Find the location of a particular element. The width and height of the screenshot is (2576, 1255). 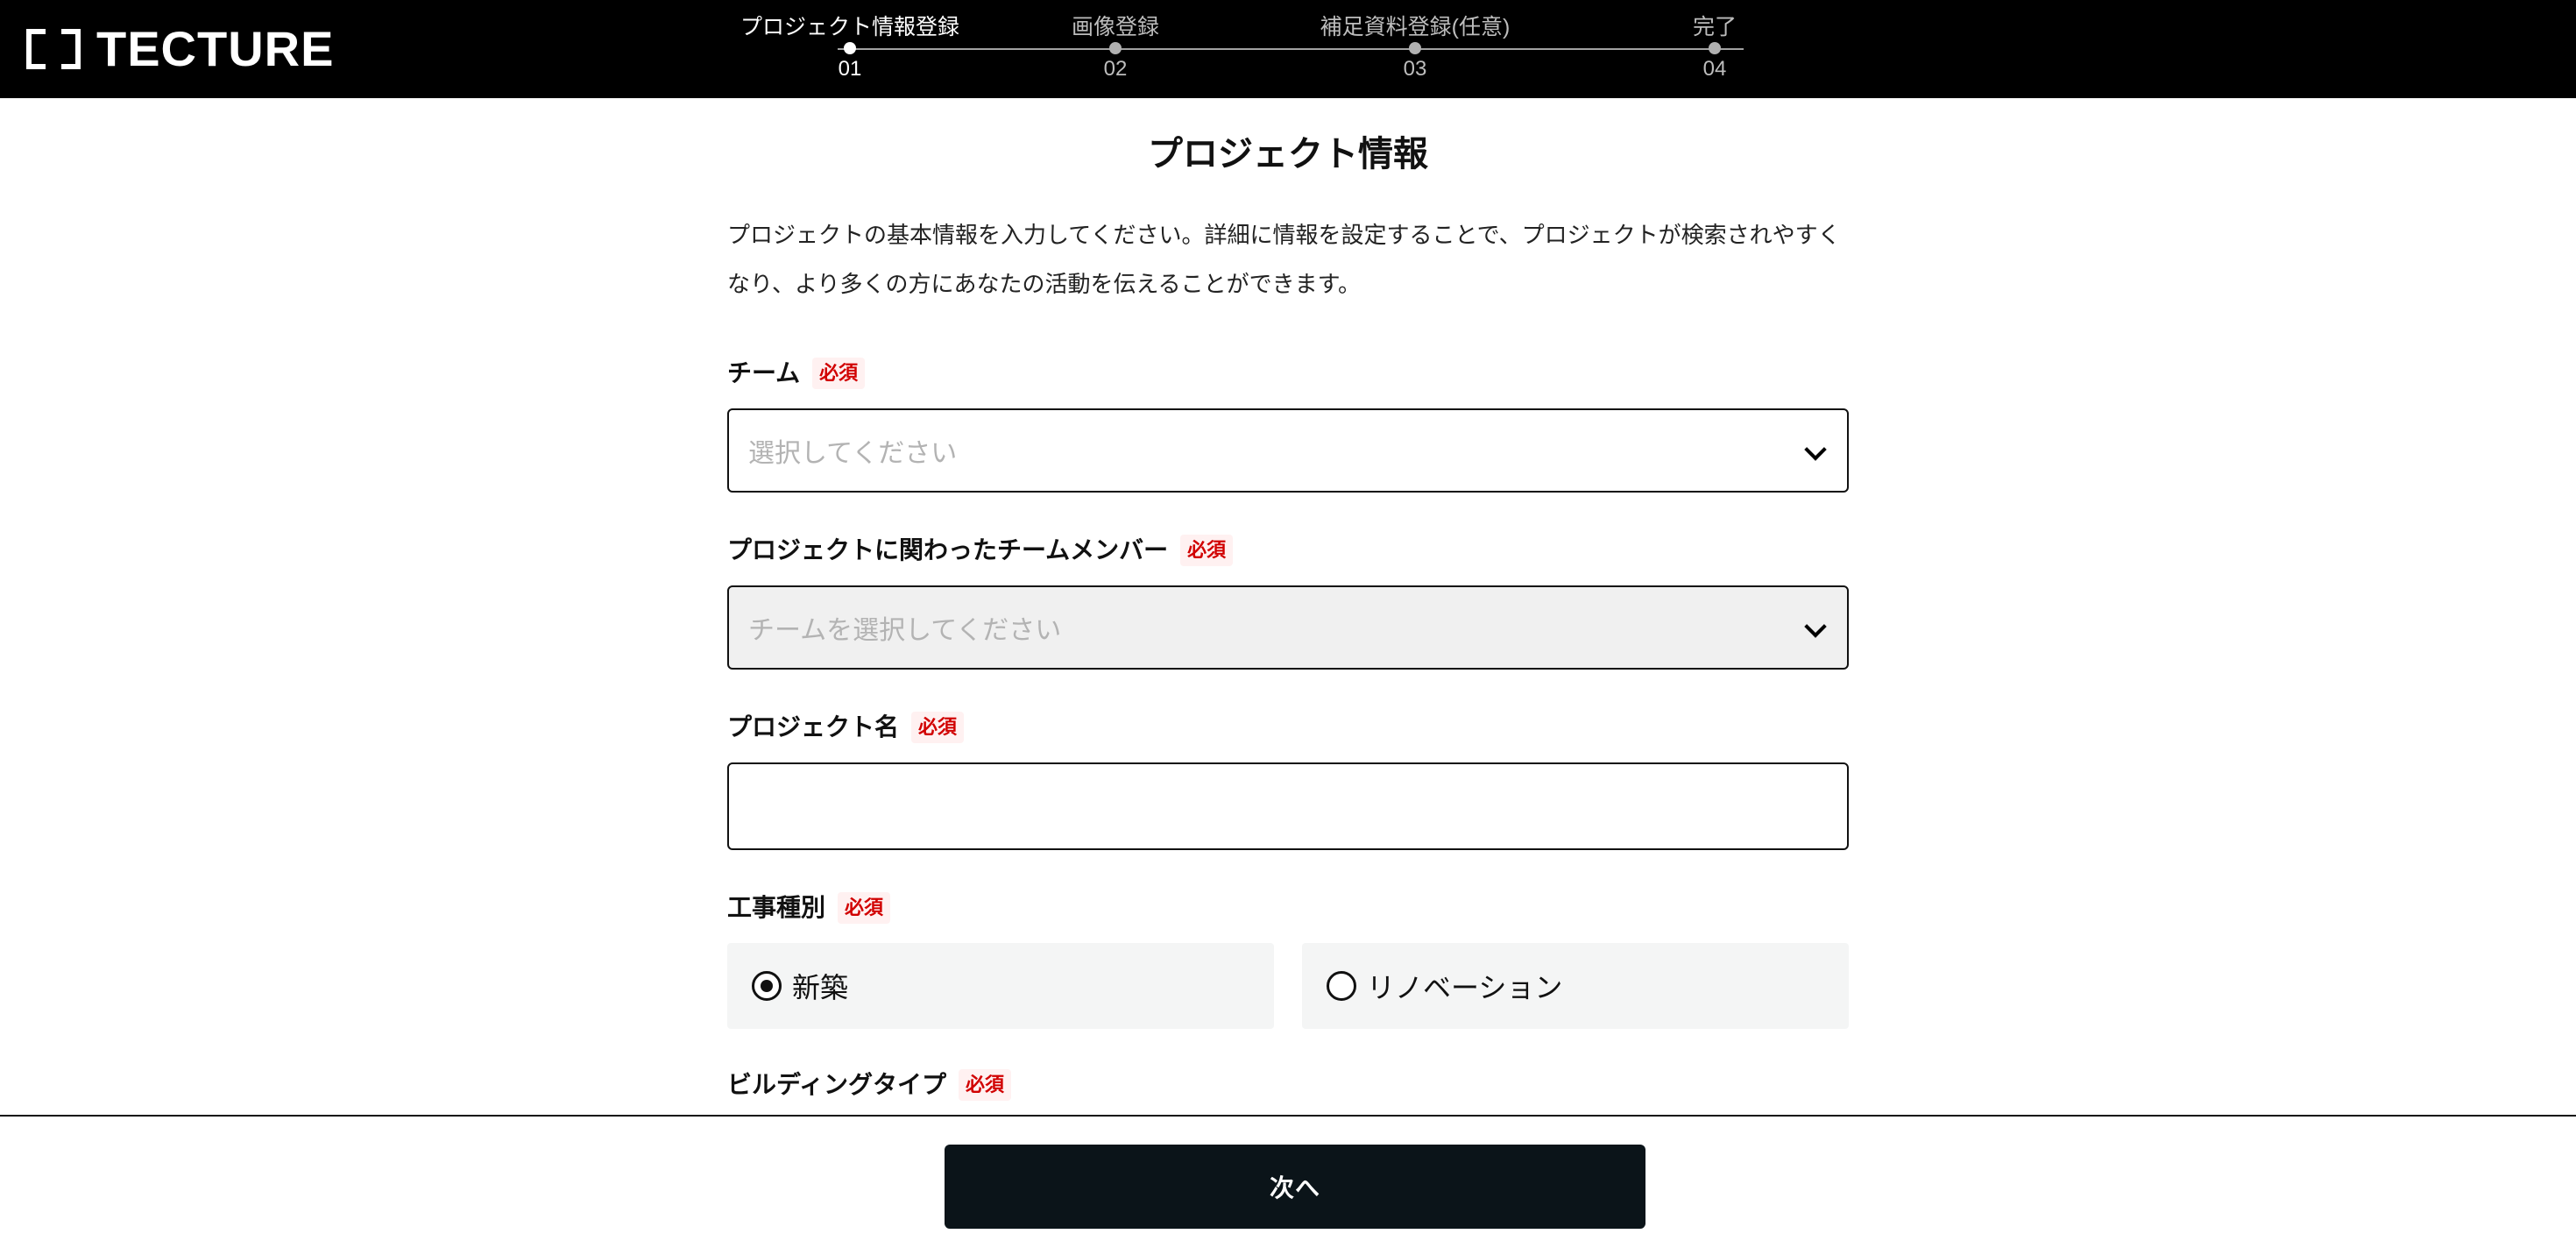

radio-unchecked-icon is located at coordinates (1341, 986).